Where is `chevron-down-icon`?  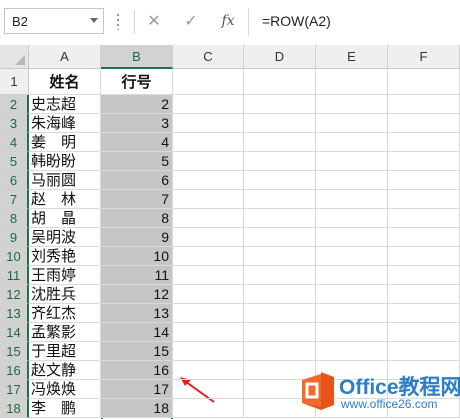
chevron-down-icon is located at coordinates (94, 20).